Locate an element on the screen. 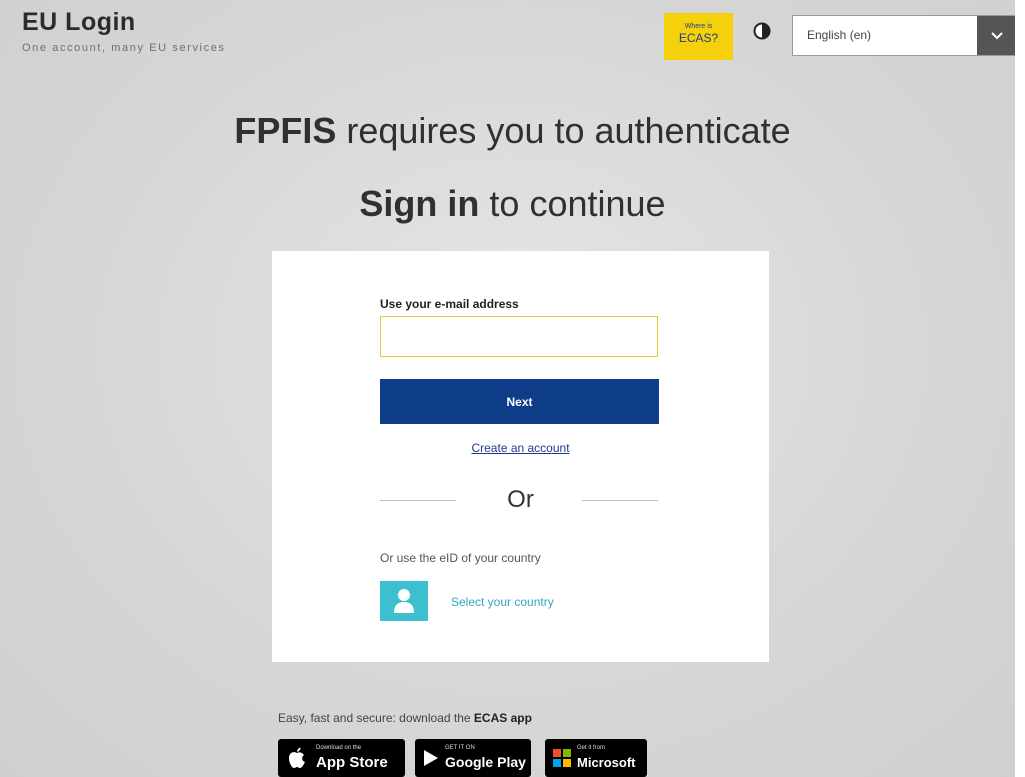 This screenshot has width=1025, height=777. email-label: Use your e-mail address is located at coordinates (449, 304).